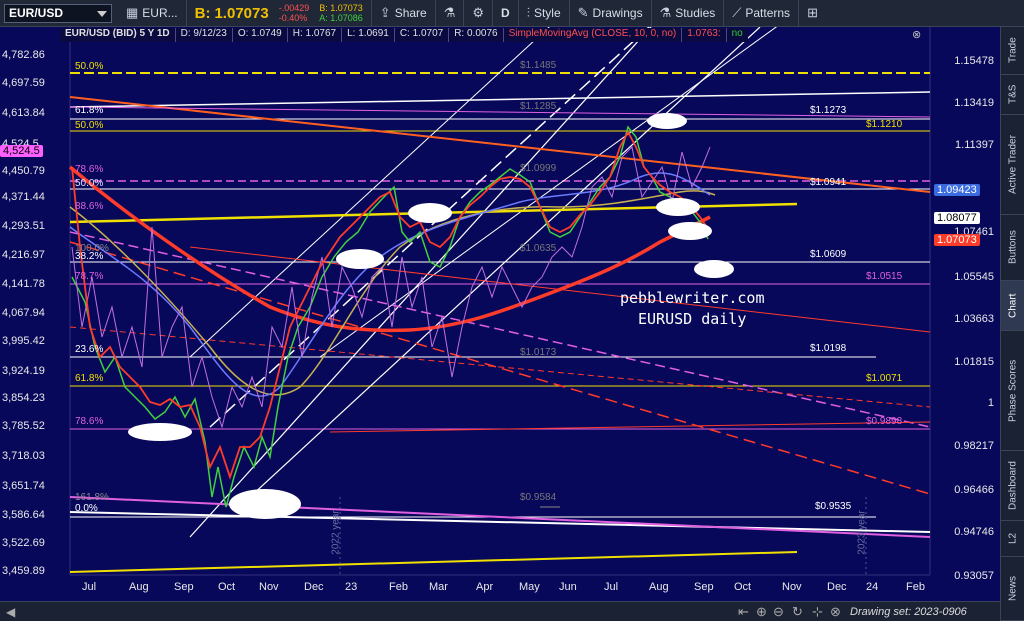 This screenshot has height=621, width=1024. I want to click on right-axis-label: 1.01815, so click(974, 362).